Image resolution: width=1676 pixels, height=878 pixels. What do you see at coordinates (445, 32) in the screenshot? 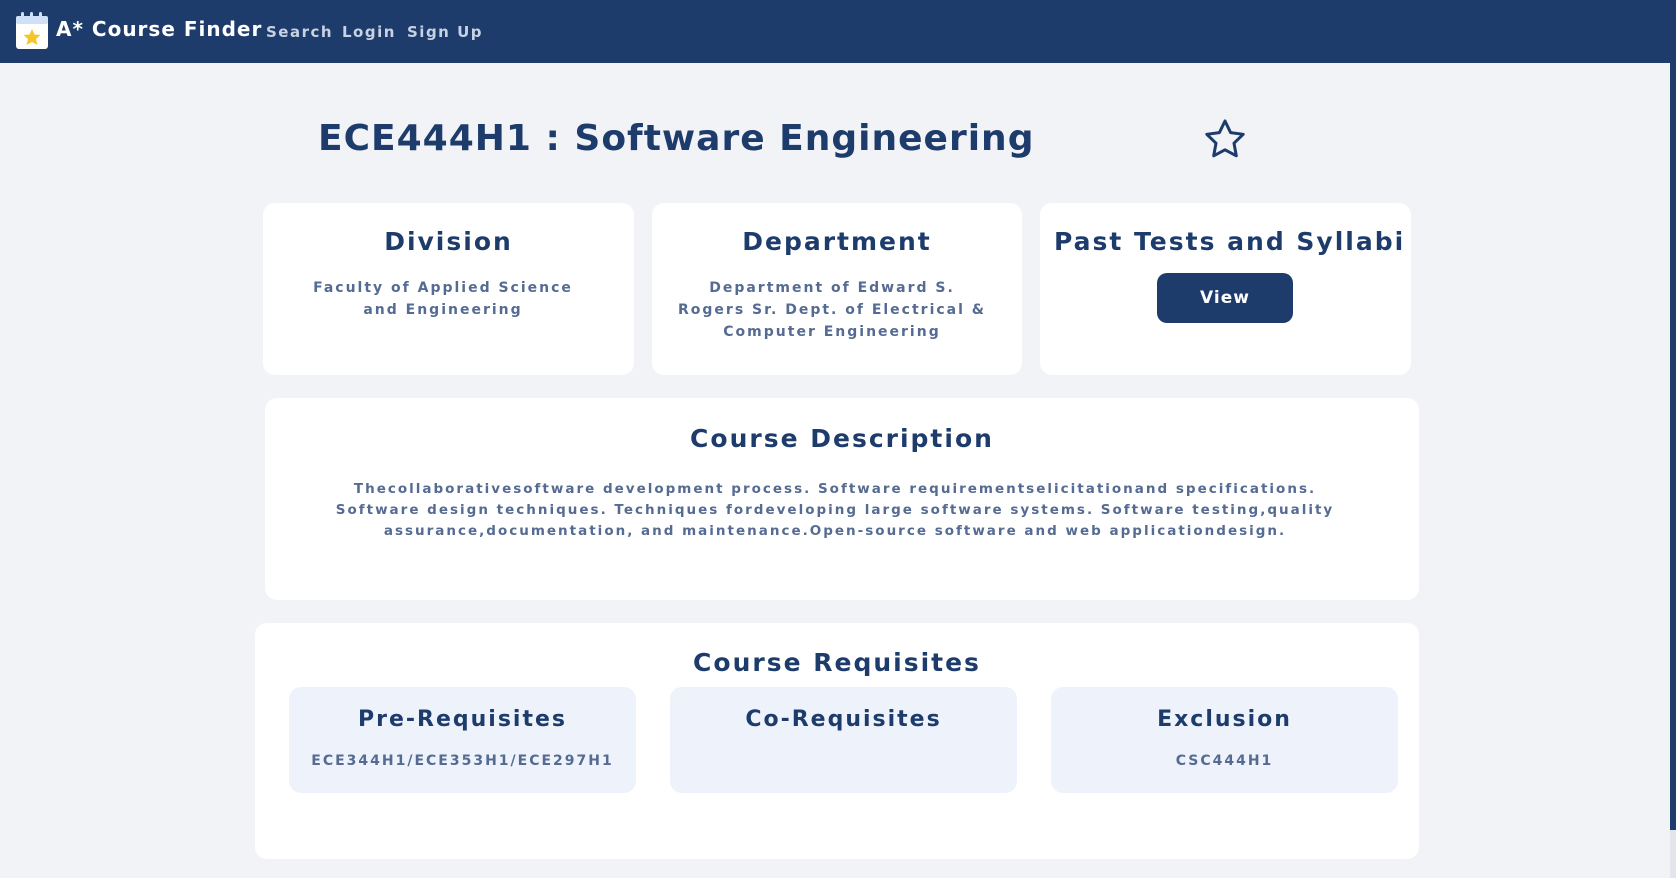
I see `nav-link-sign-up: Sign Up` at bounding box center [445, 32].